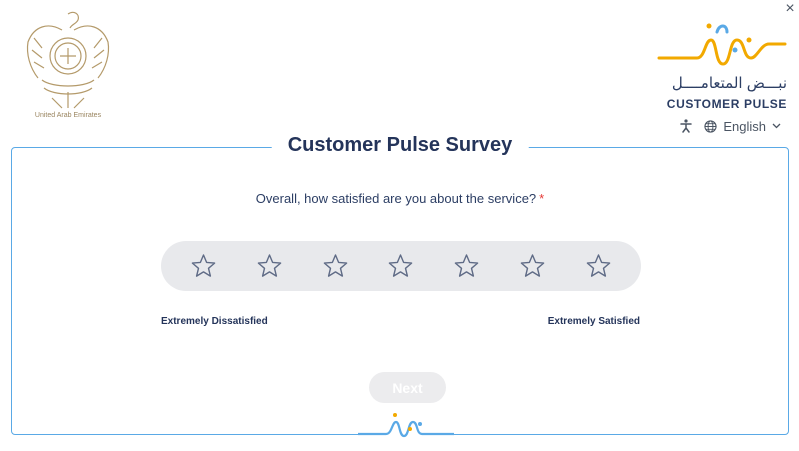  I want to click on header-tools: English, so click(730, 126).